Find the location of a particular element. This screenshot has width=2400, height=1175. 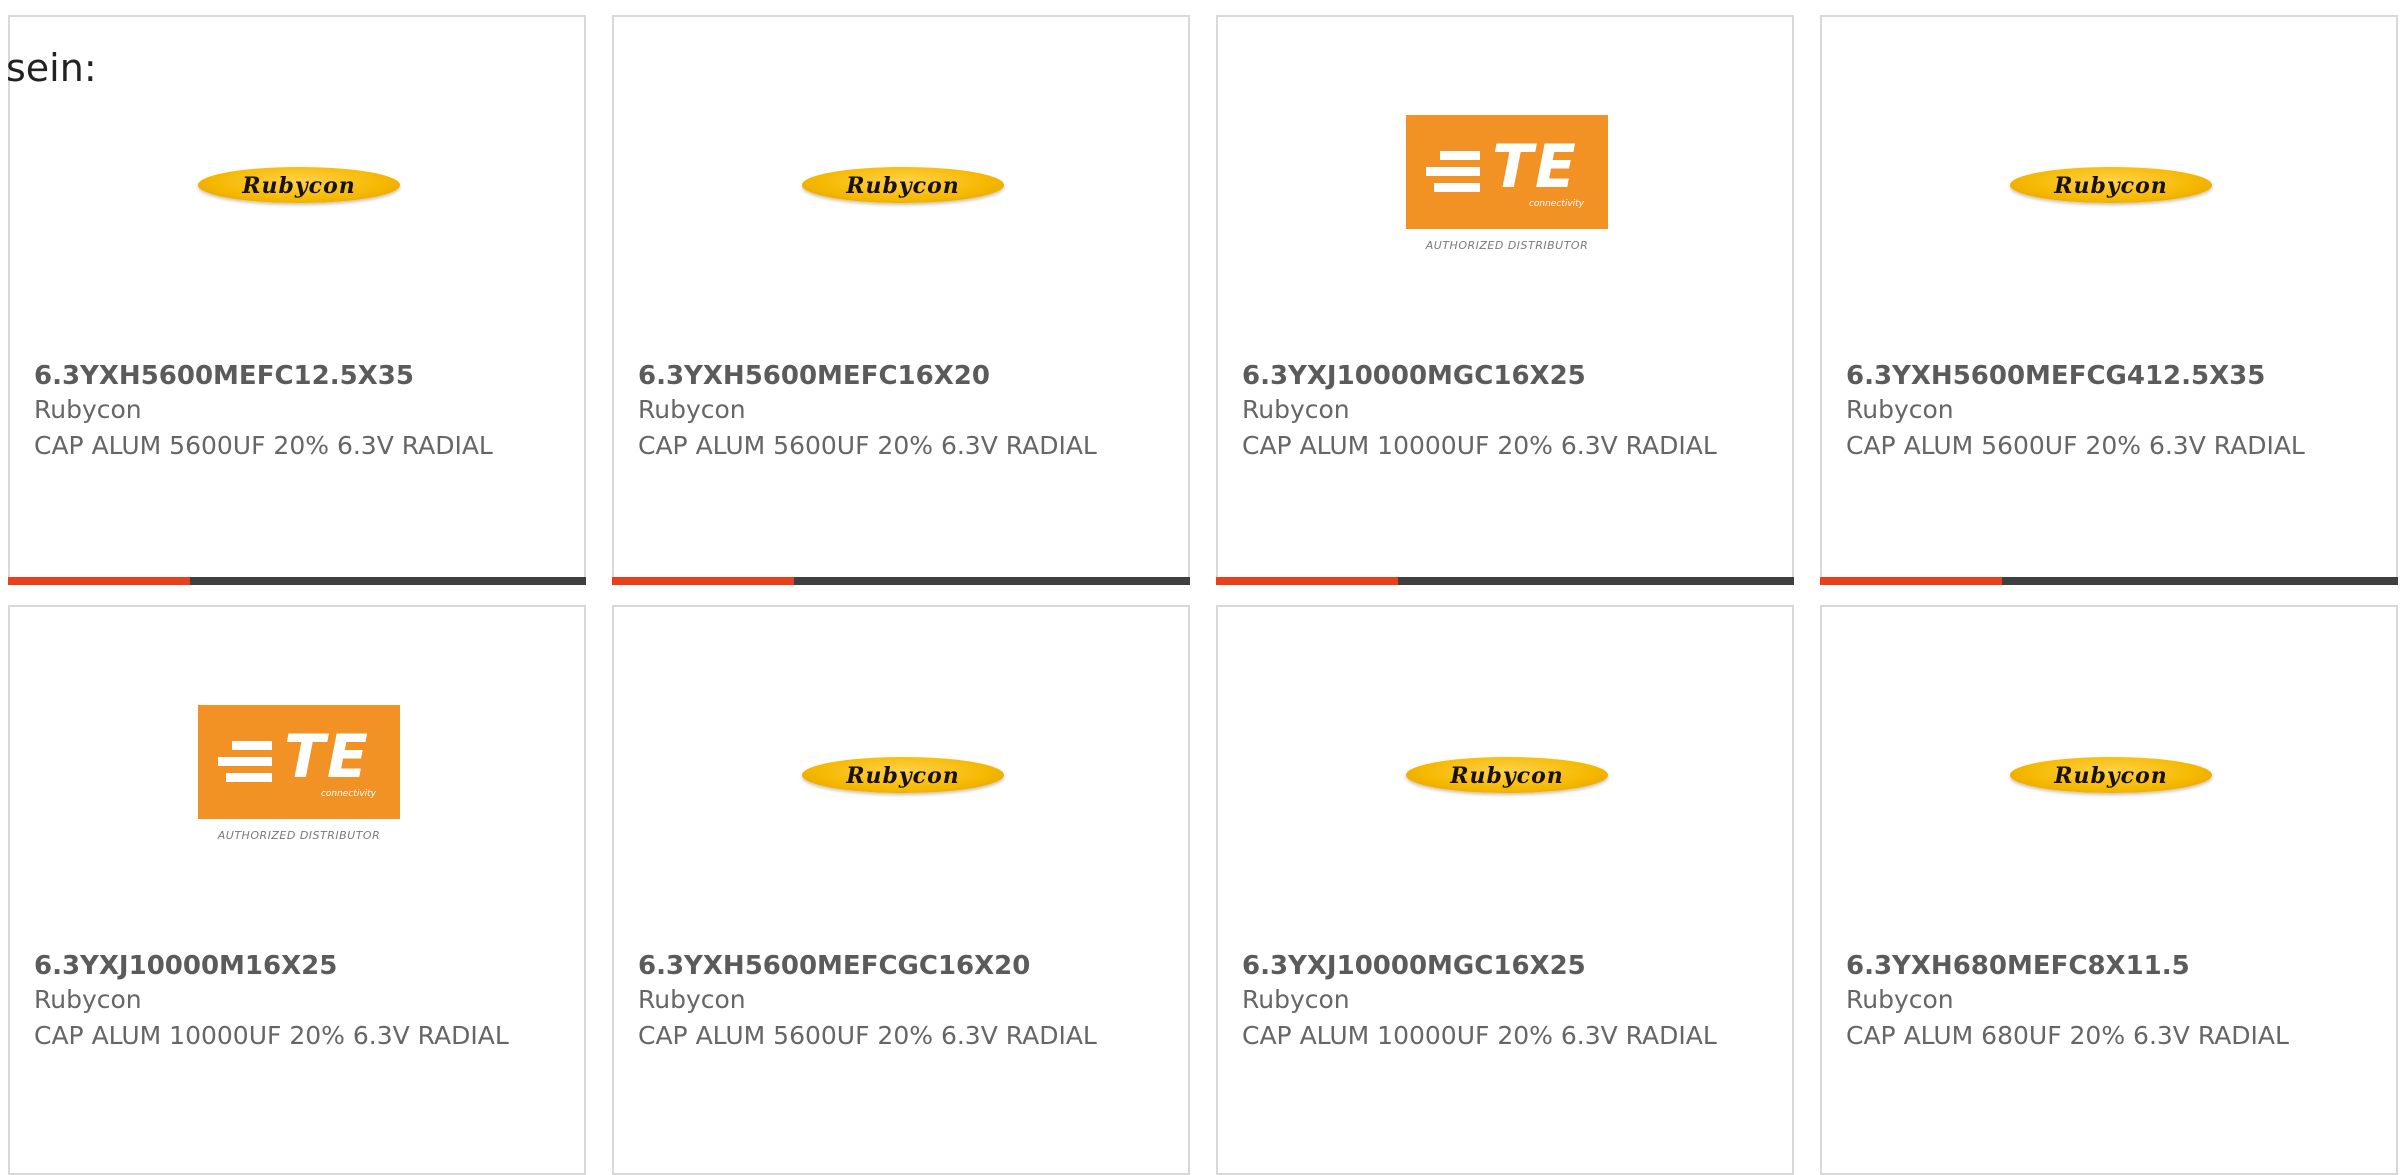

part-number-link: 6.3YXH5600MEFC12.5X35 is located at coordinates (224, 376).